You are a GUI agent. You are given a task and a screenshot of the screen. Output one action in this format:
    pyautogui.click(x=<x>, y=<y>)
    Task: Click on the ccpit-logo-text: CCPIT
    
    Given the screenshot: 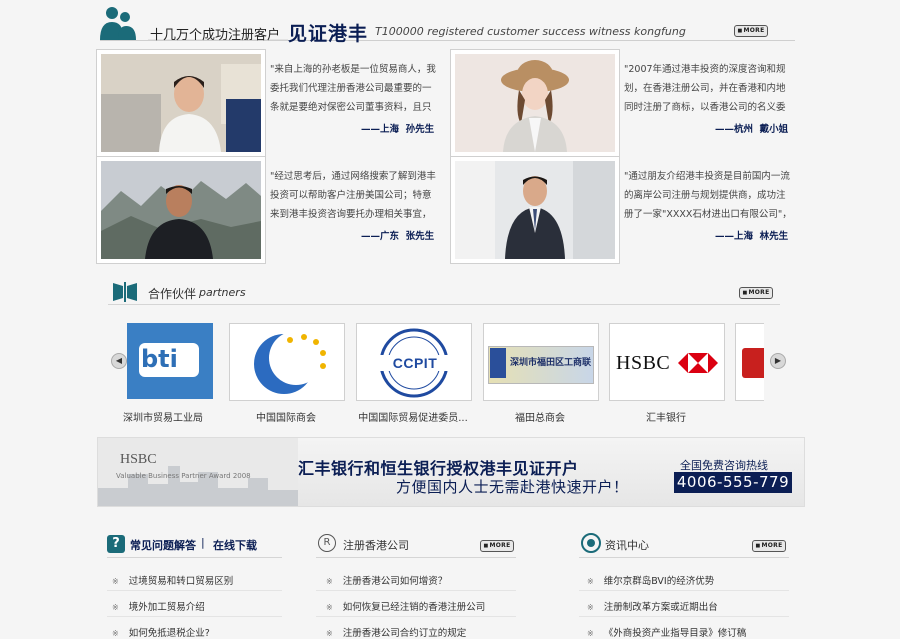 What is the action you would take?
    pyautogui.click(x=415, y=363)
    